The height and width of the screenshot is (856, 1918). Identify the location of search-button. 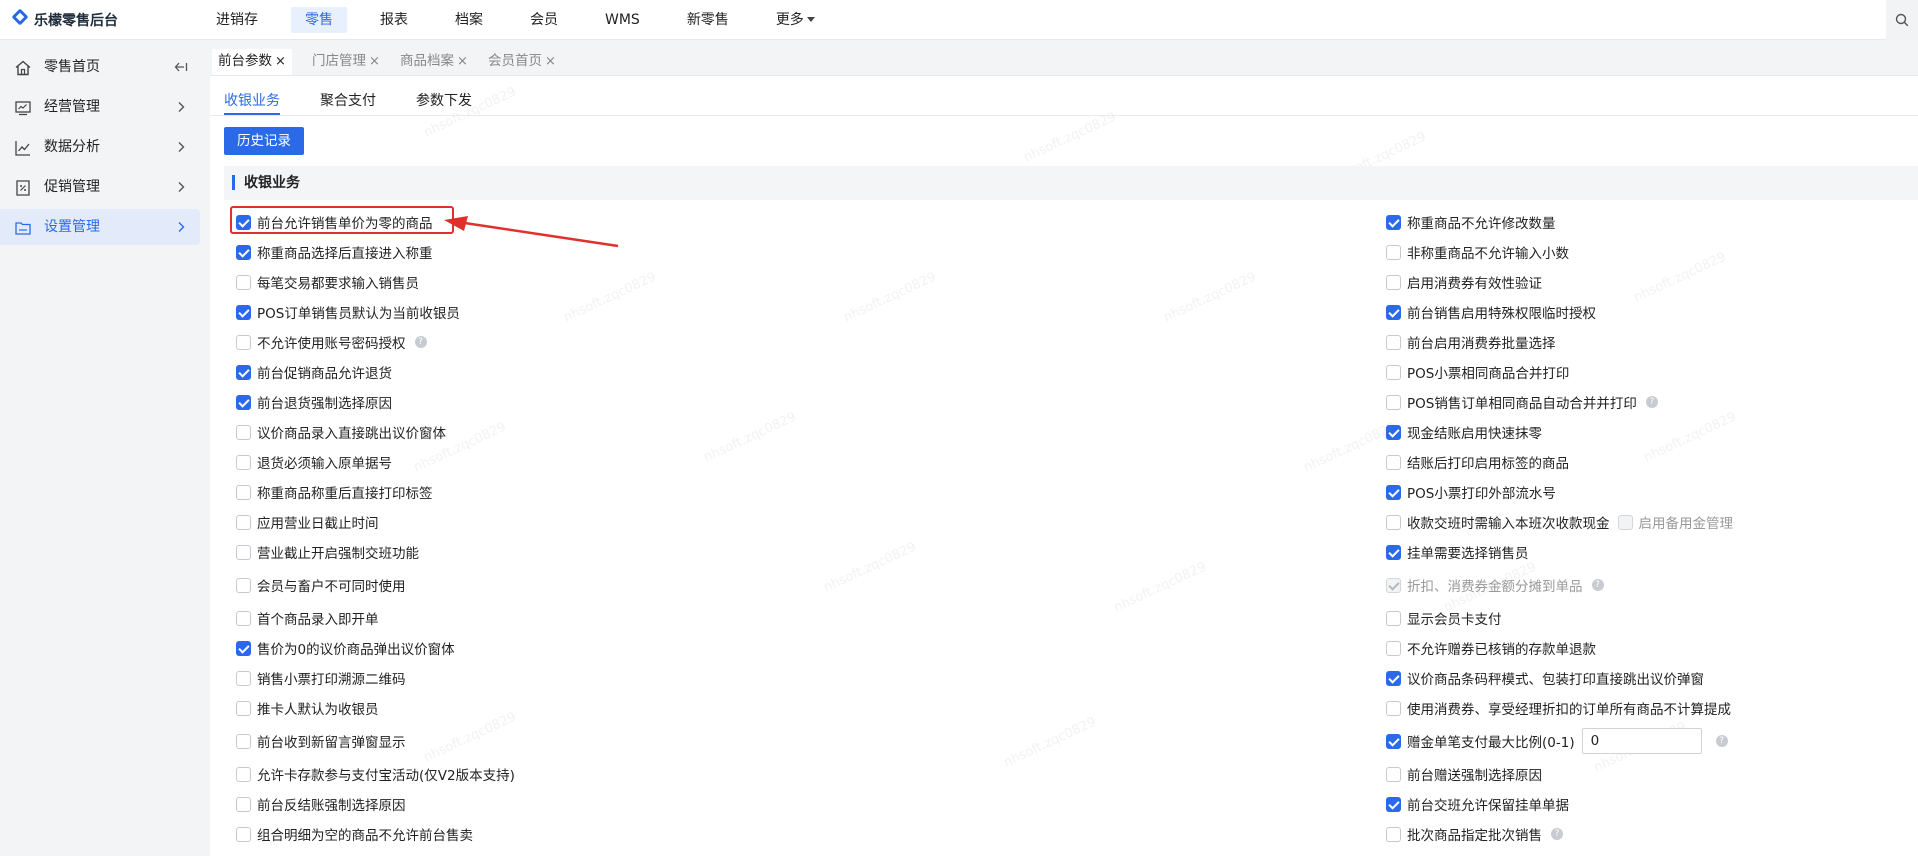
(1902, 20).